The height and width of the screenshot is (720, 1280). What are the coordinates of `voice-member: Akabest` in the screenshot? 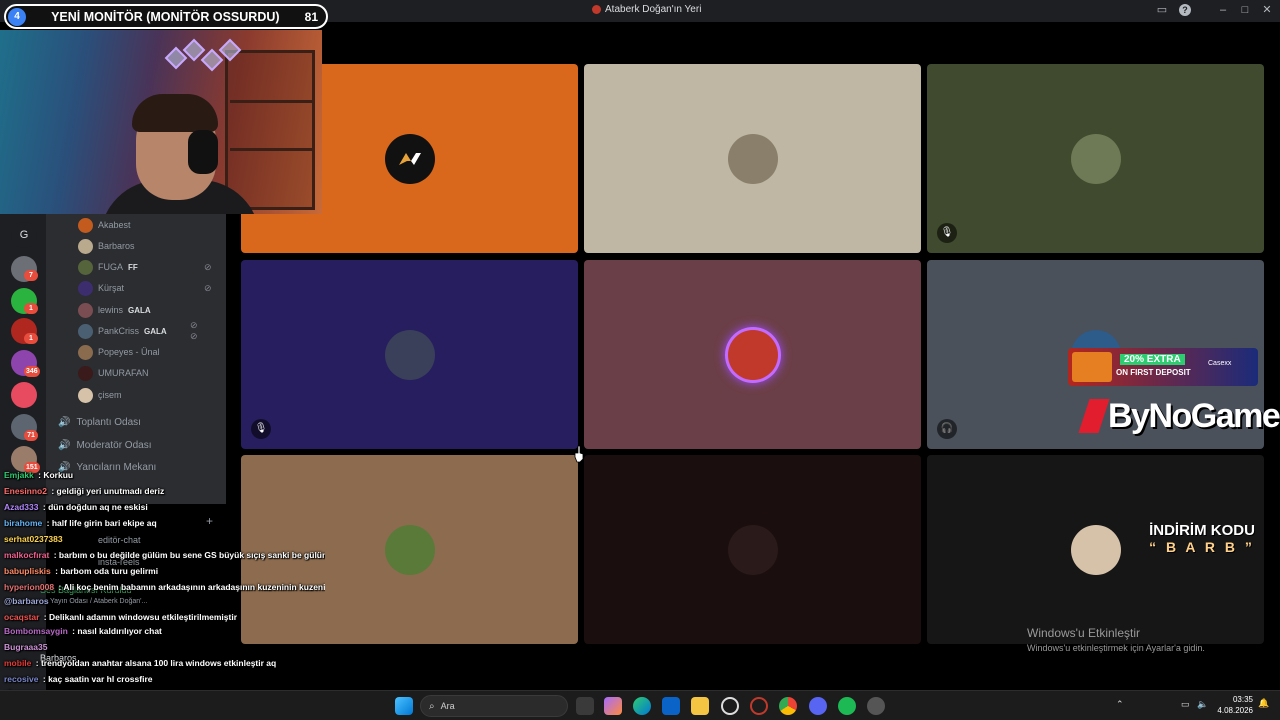 It's located at (104, 225).